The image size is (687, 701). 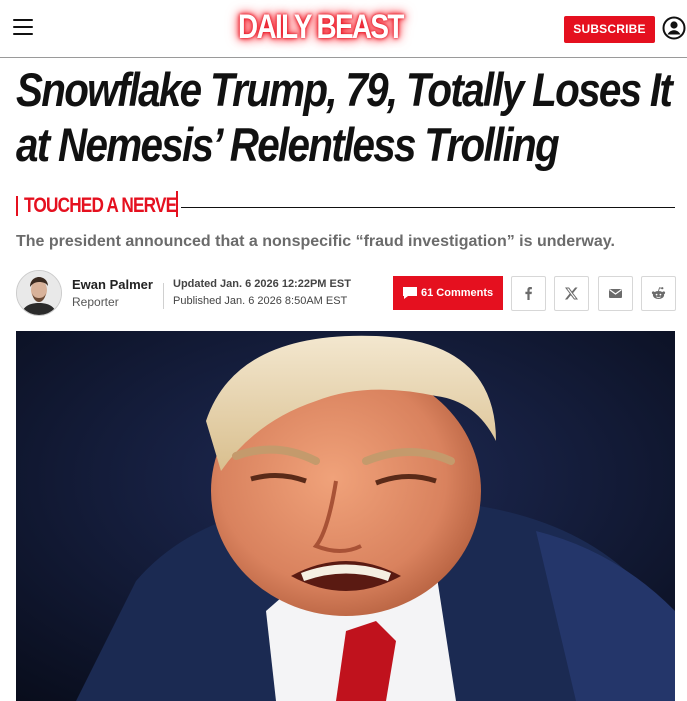 I want to click on byline-divider, so click(x=163, y=296).